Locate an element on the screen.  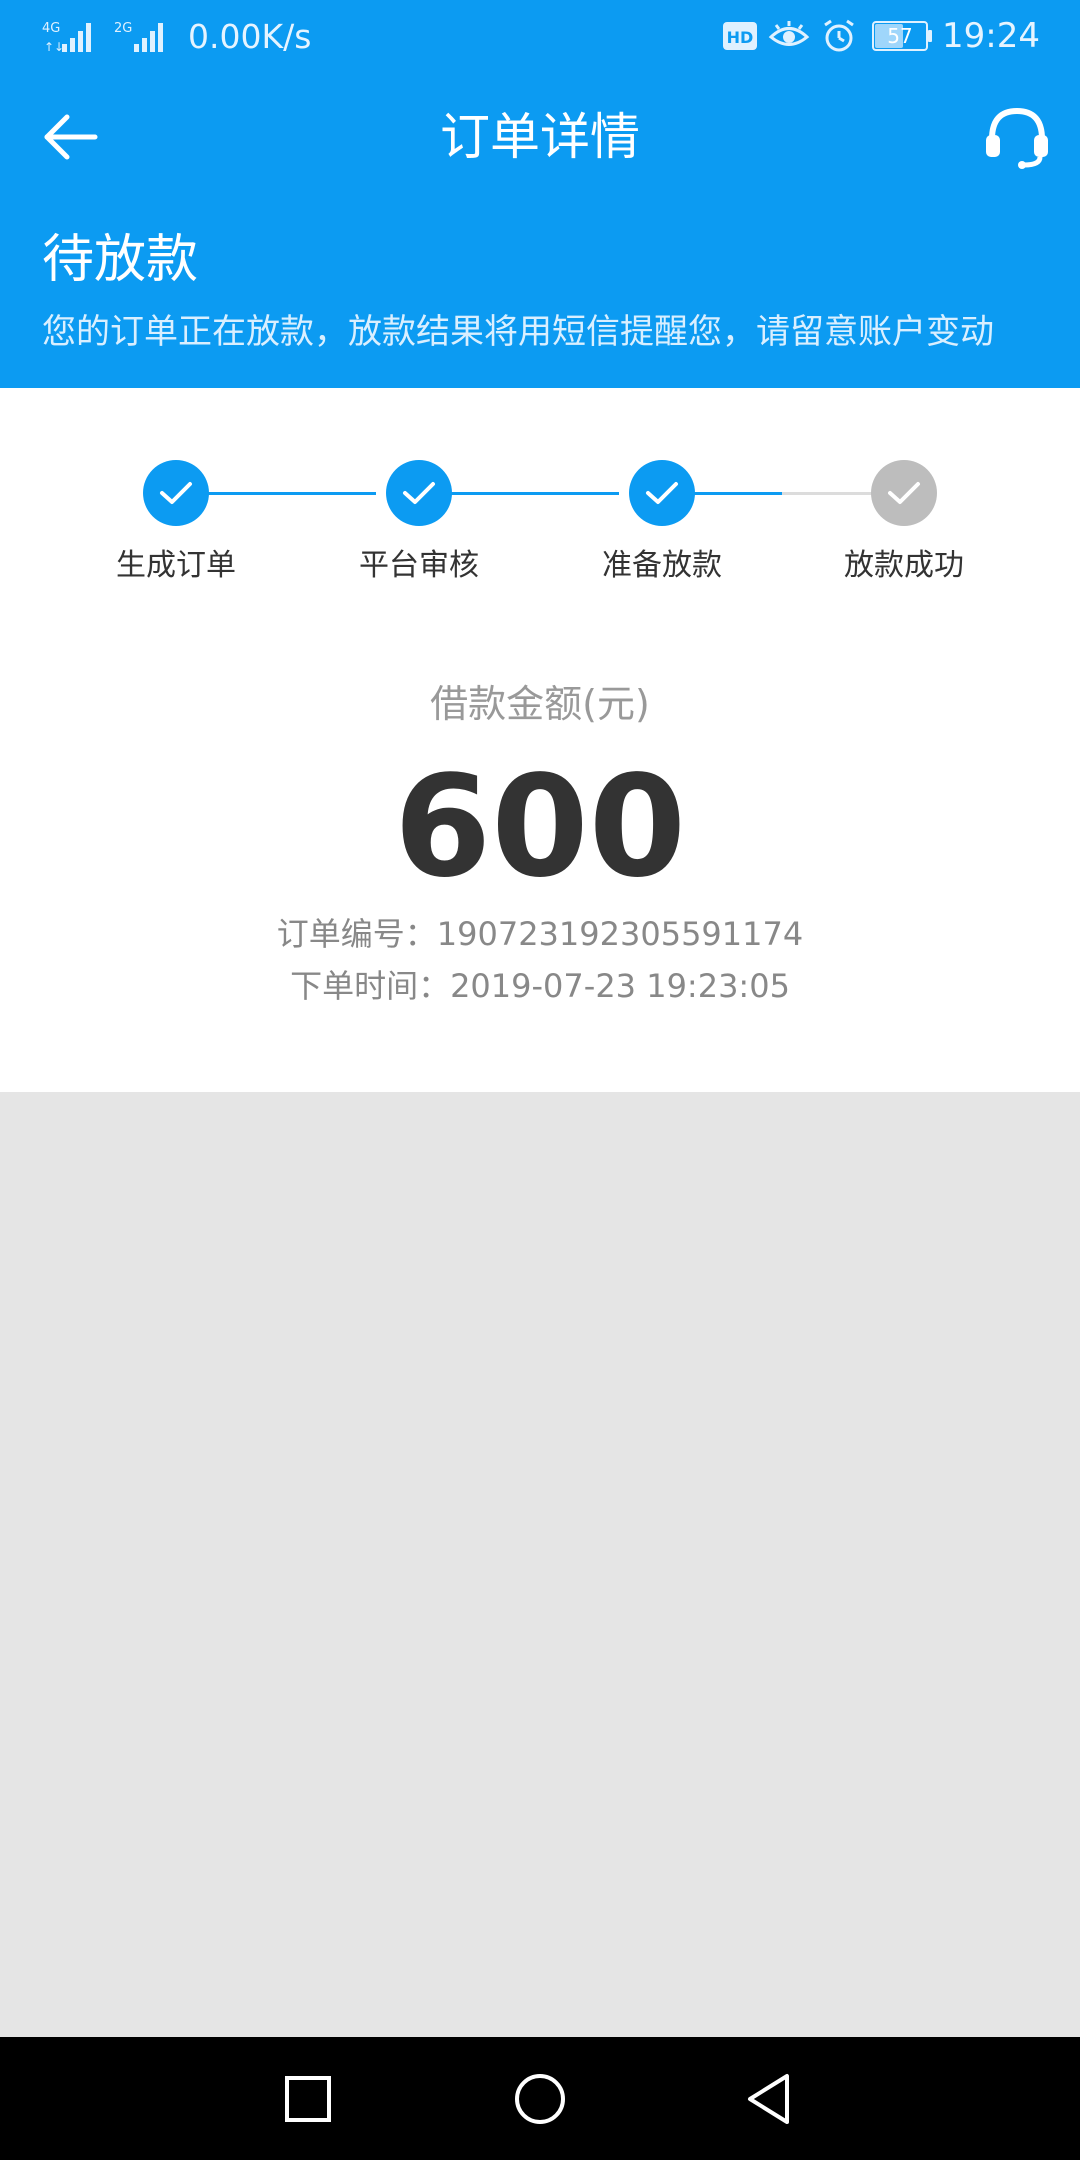
svg-text: 2G is located at coordinates (123, 28).